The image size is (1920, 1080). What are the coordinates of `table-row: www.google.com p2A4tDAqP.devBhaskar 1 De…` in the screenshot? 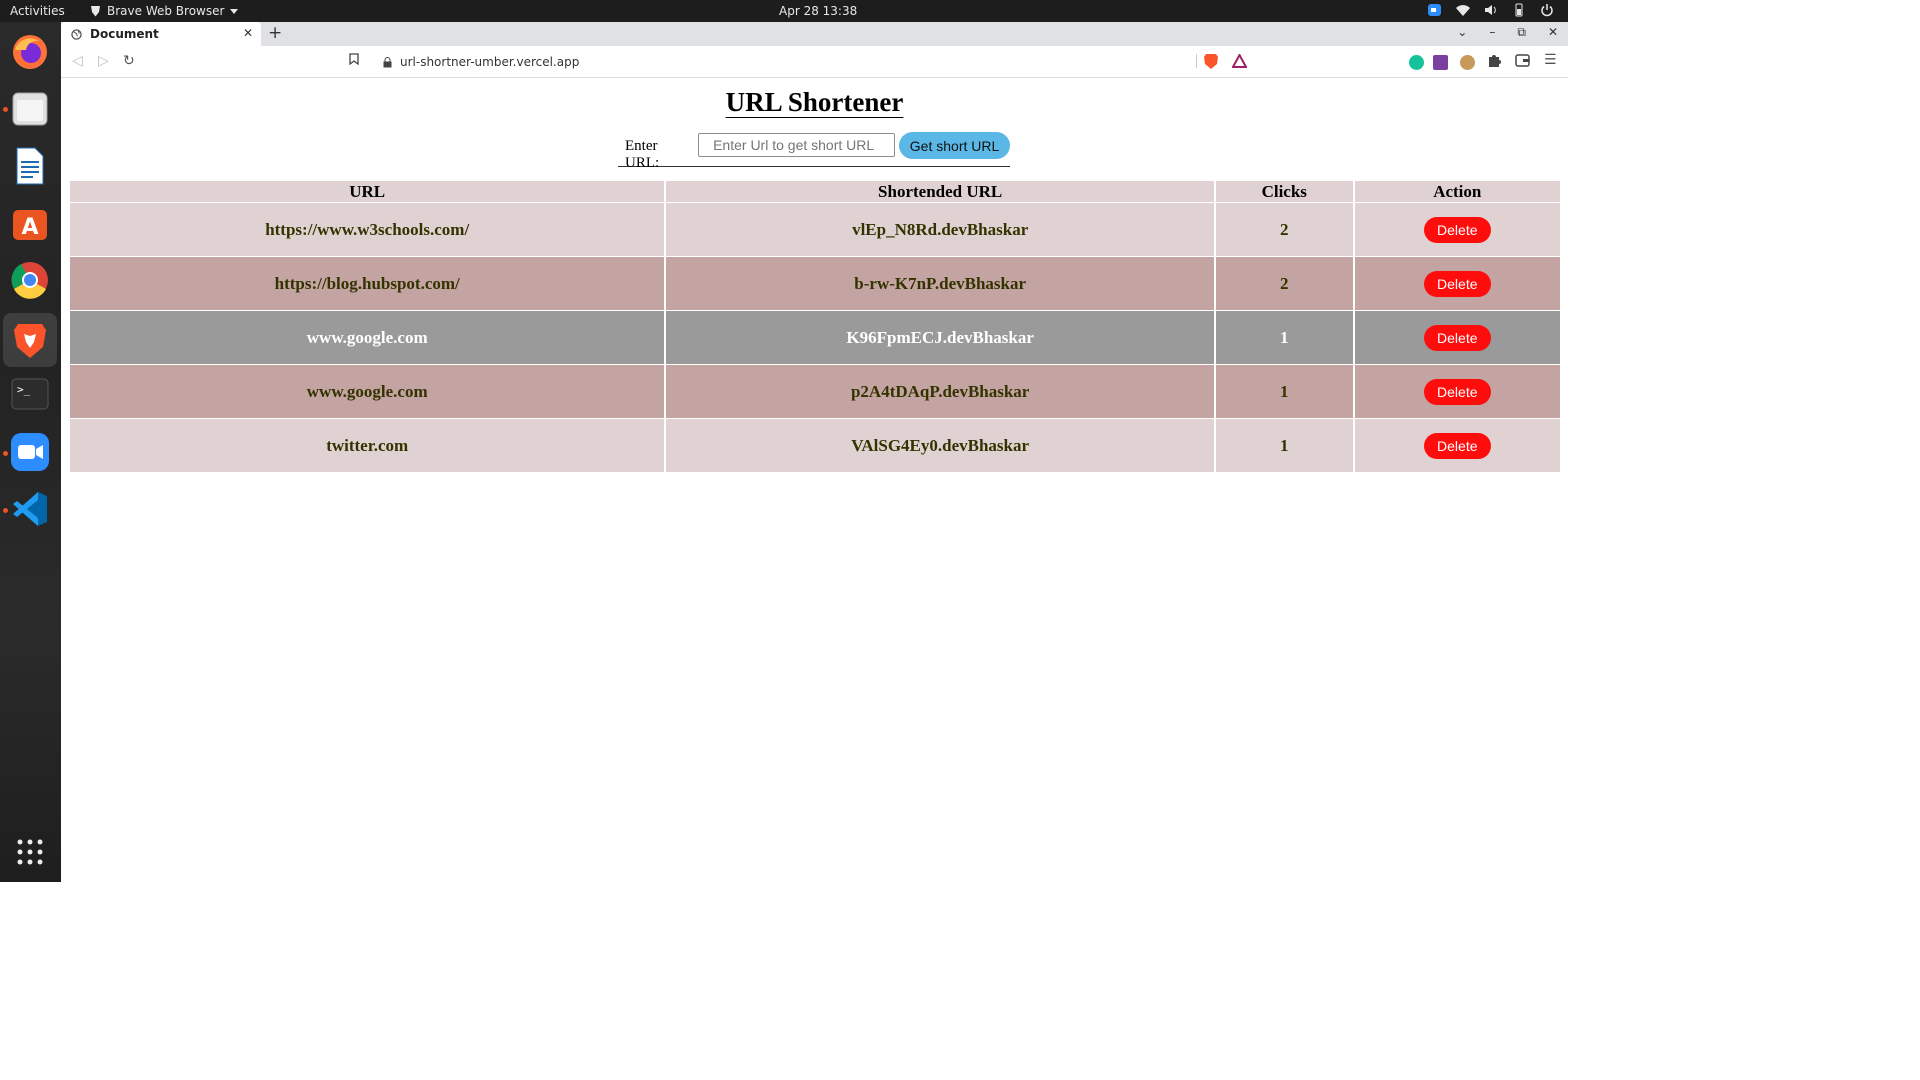 It's located at (815, 391).